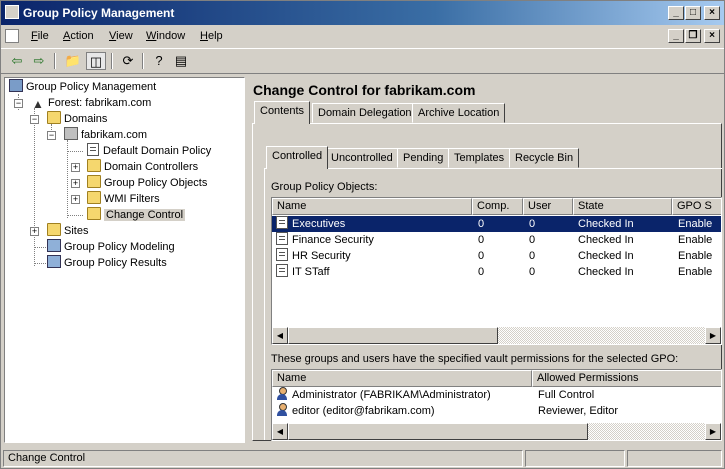 This screenshot has height=469, width=725. Describe the element at coordinates (333, 240) in the screenshot. I see `gpo-name: Finance Security` at that location.